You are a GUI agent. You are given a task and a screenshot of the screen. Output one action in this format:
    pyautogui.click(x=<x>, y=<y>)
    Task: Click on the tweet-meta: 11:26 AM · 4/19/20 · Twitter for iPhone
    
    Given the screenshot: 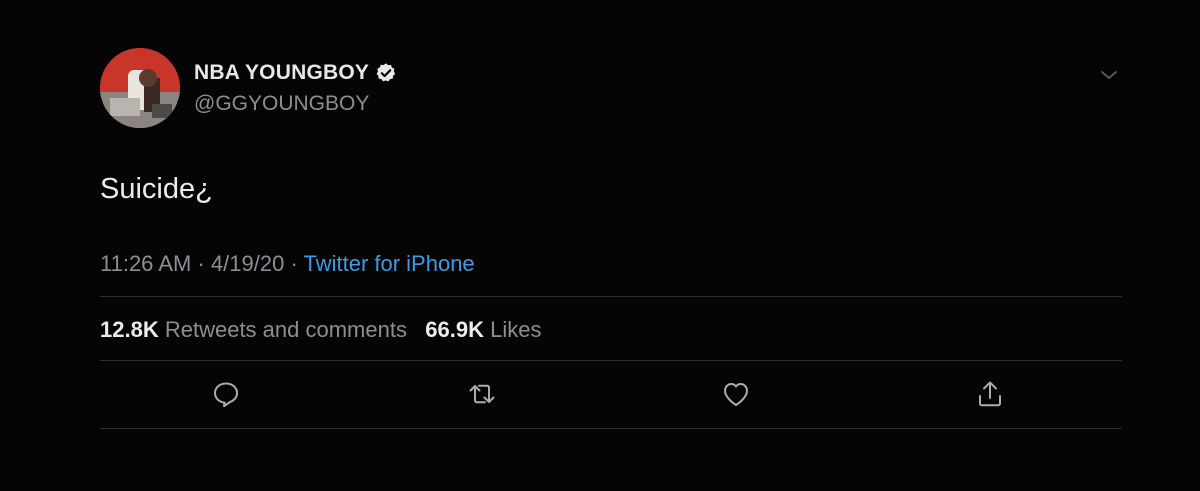 What is the action you would take?
    pyautogui.click(x=287, y=264)
    